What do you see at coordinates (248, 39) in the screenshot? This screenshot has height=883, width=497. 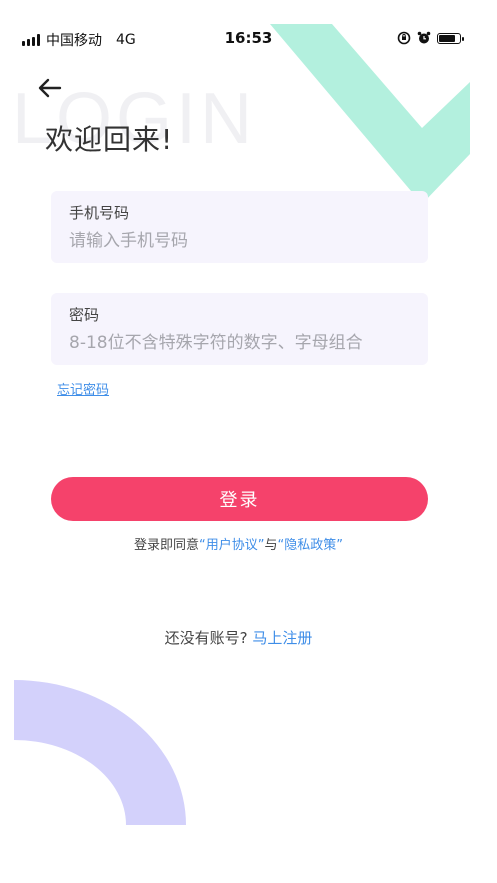 I see `status-bar: 中国移动 4G 16:53` at bounding box center [248, 39].